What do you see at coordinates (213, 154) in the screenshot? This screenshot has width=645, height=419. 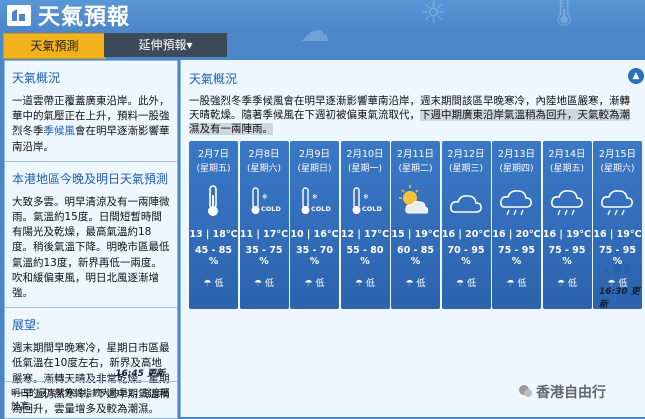 I see `forecast-date: 2月7日` at bounding box center [213, 154].